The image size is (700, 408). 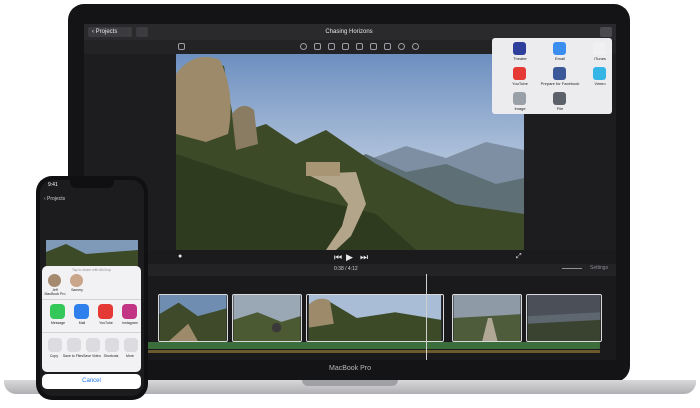 What do you see at coordinates (57, 311) in the screenshot?
I see `app-message-icon` at bounding box center [57, 311].